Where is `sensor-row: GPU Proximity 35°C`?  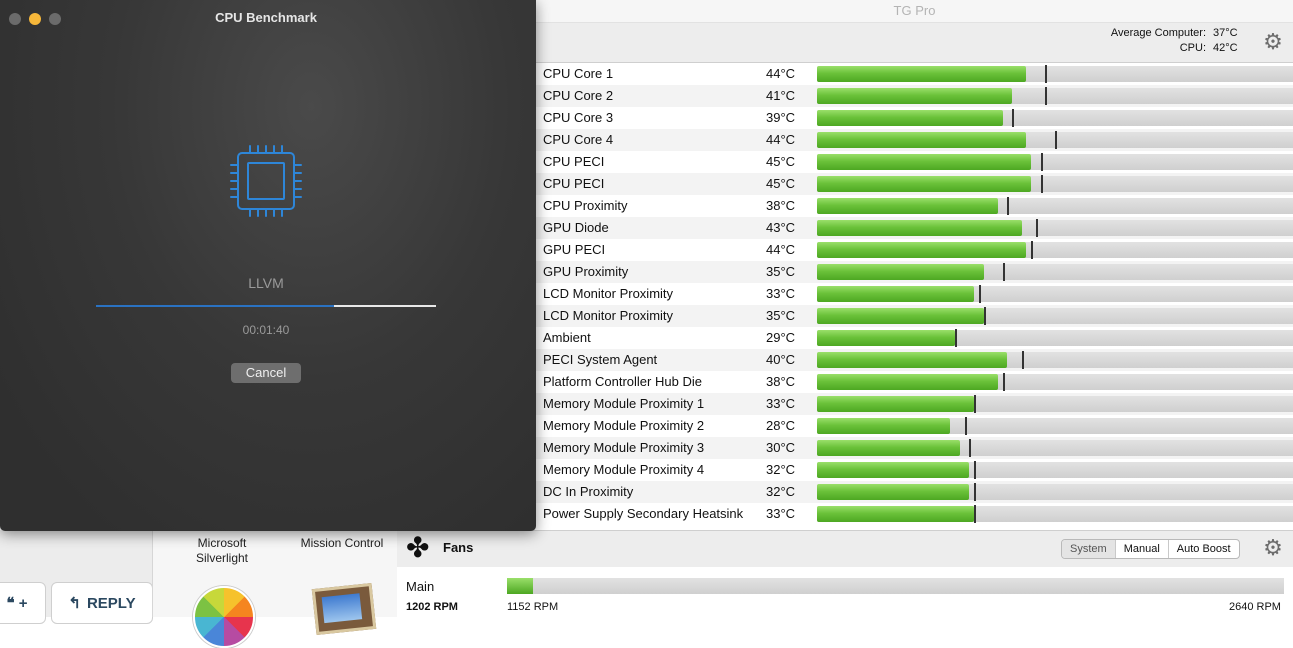 sensor-row: GPU Proximity 35°C is located at coordinates (914, 272).